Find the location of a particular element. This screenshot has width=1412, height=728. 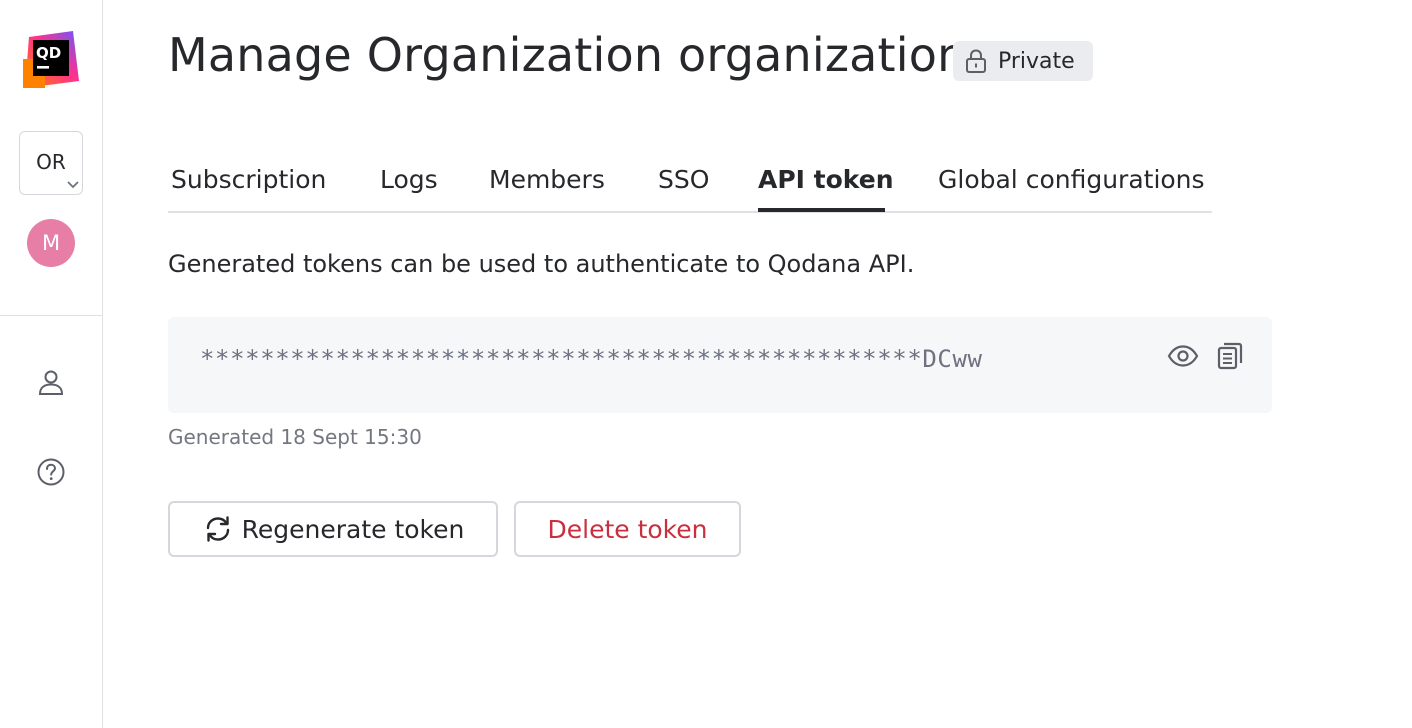

refresh-icon is located at coordinates (217, 529).